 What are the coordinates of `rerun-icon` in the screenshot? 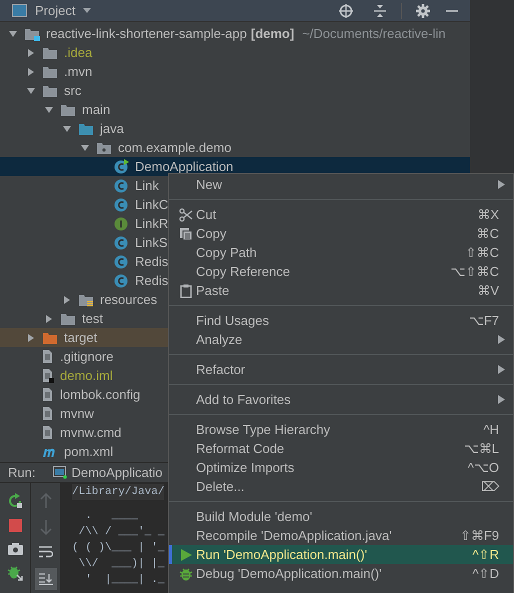 It's located at (15, 501).